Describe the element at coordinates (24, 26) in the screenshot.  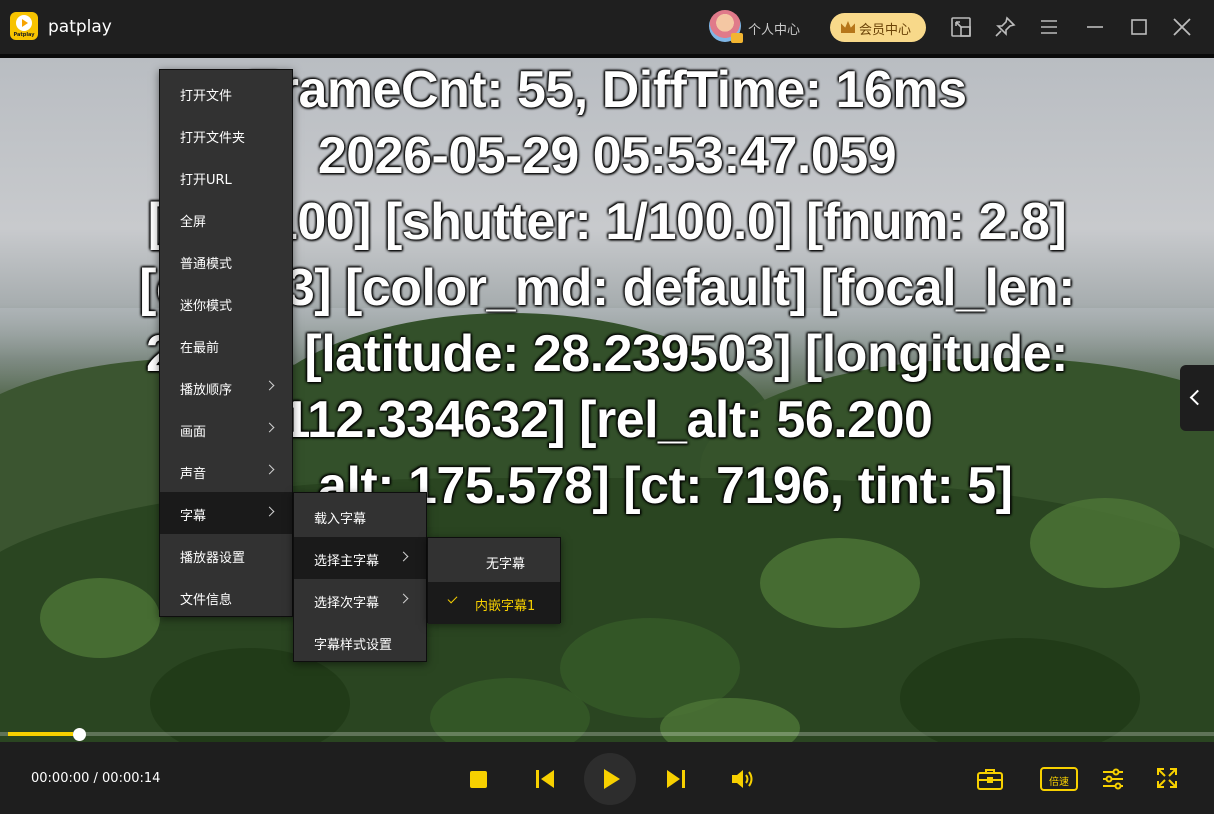
I see `app-logo: Patplay` at that location.